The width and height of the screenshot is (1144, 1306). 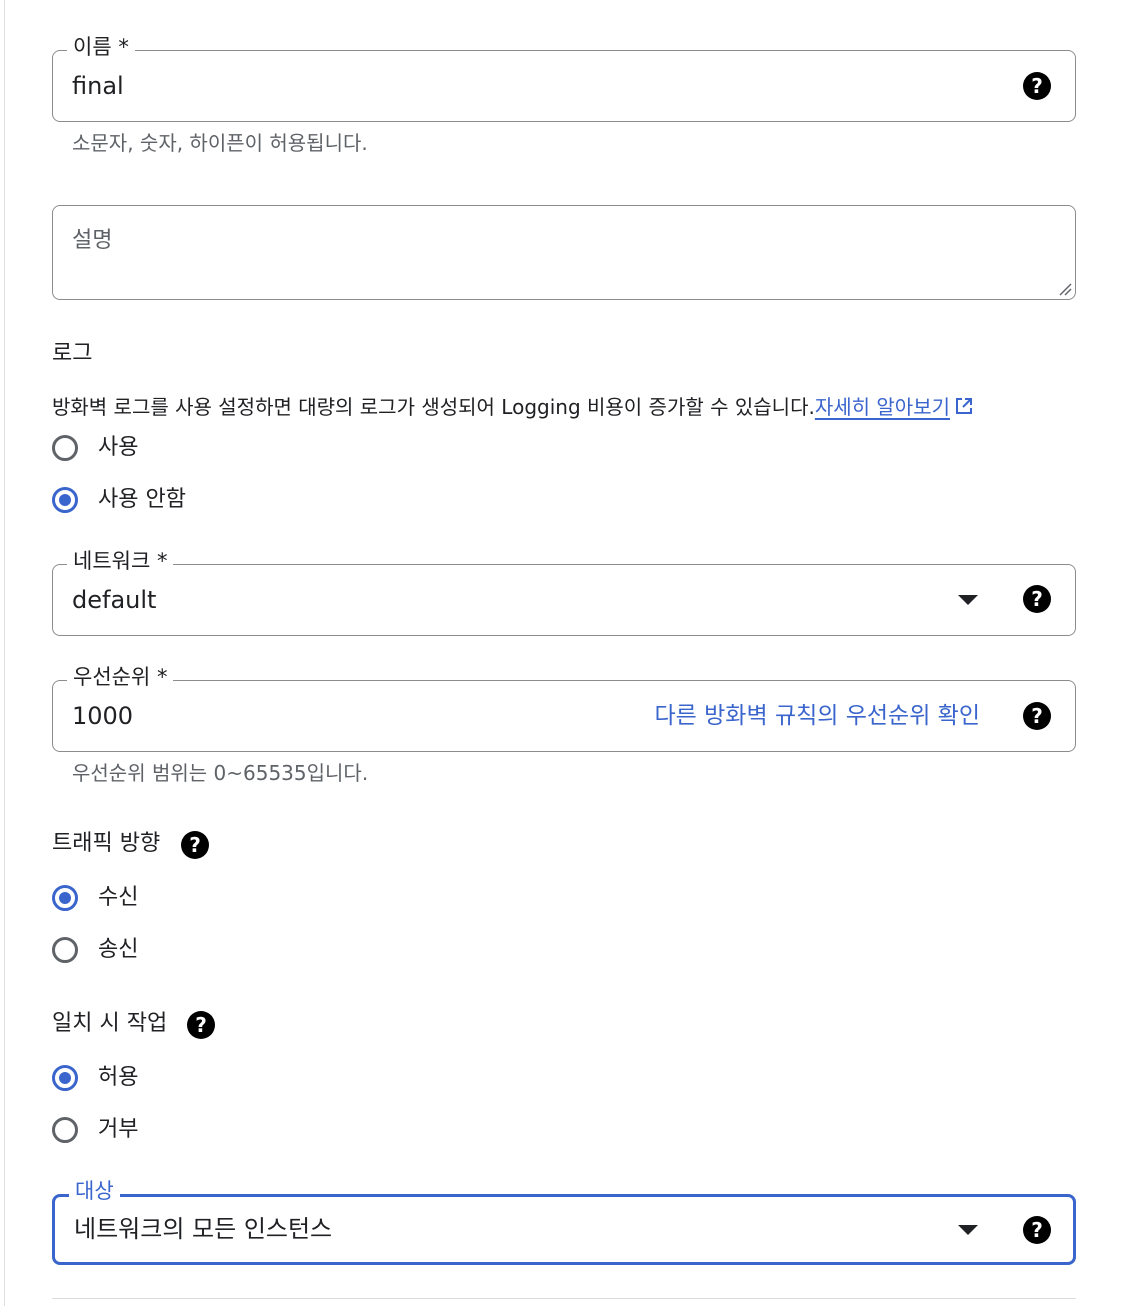 What do you see at coordinates (94, 1191) in the screenshot?
I see `target-field-label: 대상` at bounding box center [94, 1191].